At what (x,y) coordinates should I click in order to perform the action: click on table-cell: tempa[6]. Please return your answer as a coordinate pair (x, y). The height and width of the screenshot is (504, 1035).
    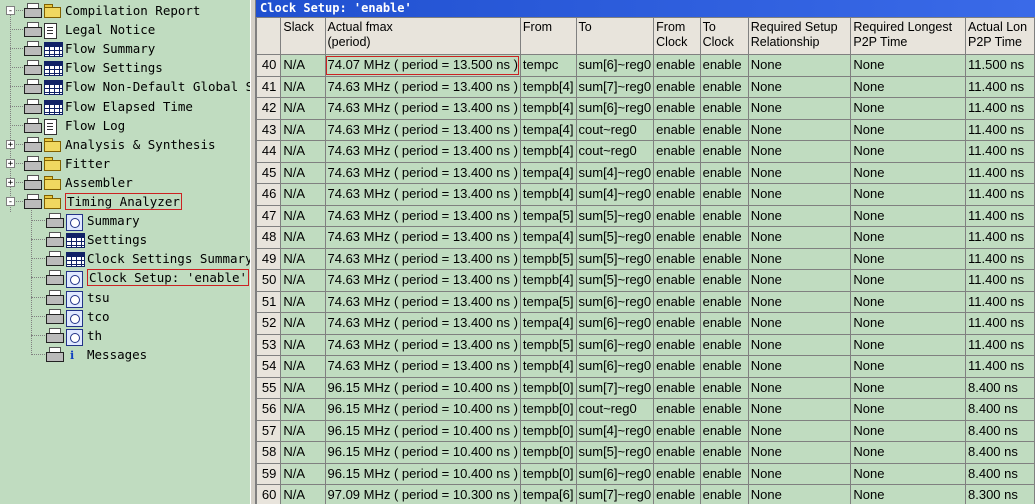
    Looking at the image, I should click on (548, 494).